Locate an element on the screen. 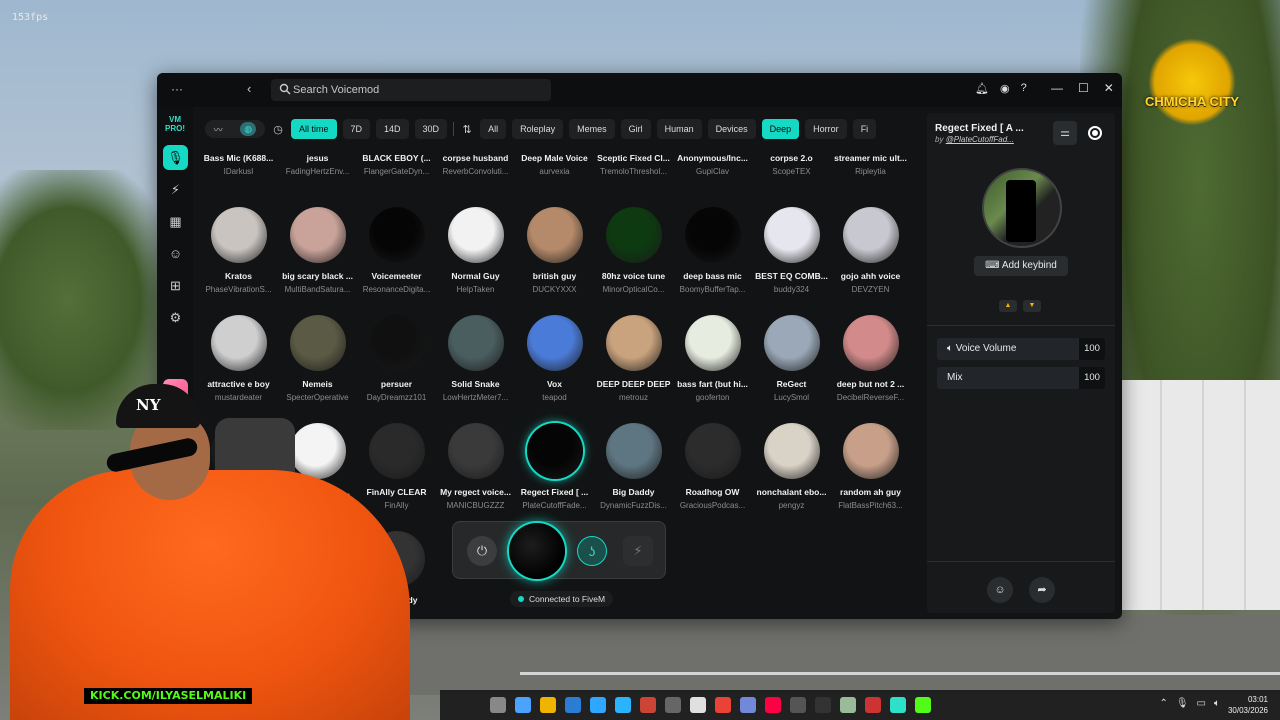  chip-7d: 7D is located at coordinates (356, 129).